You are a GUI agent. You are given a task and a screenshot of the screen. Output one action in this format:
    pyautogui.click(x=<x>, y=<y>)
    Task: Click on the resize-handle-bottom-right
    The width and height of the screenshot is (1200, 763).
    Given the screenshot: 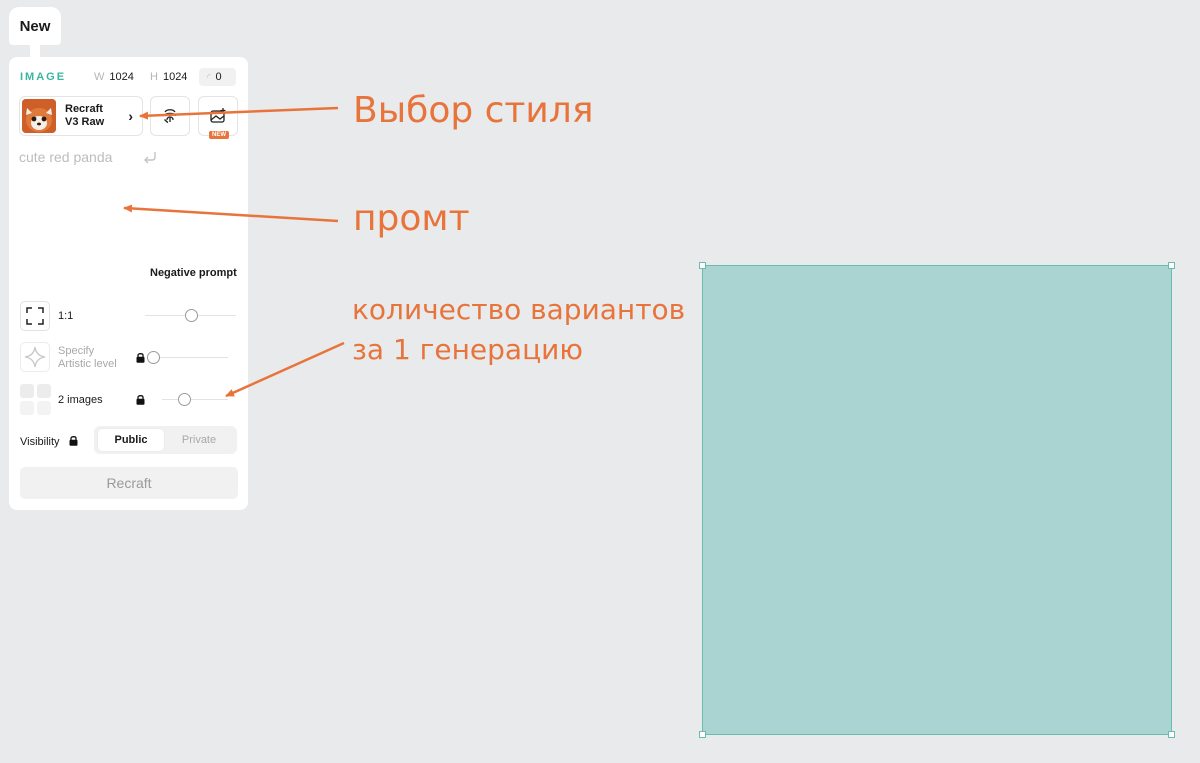 What is the action you would take?
    pyautogui.click(x=1171, y=734)
    